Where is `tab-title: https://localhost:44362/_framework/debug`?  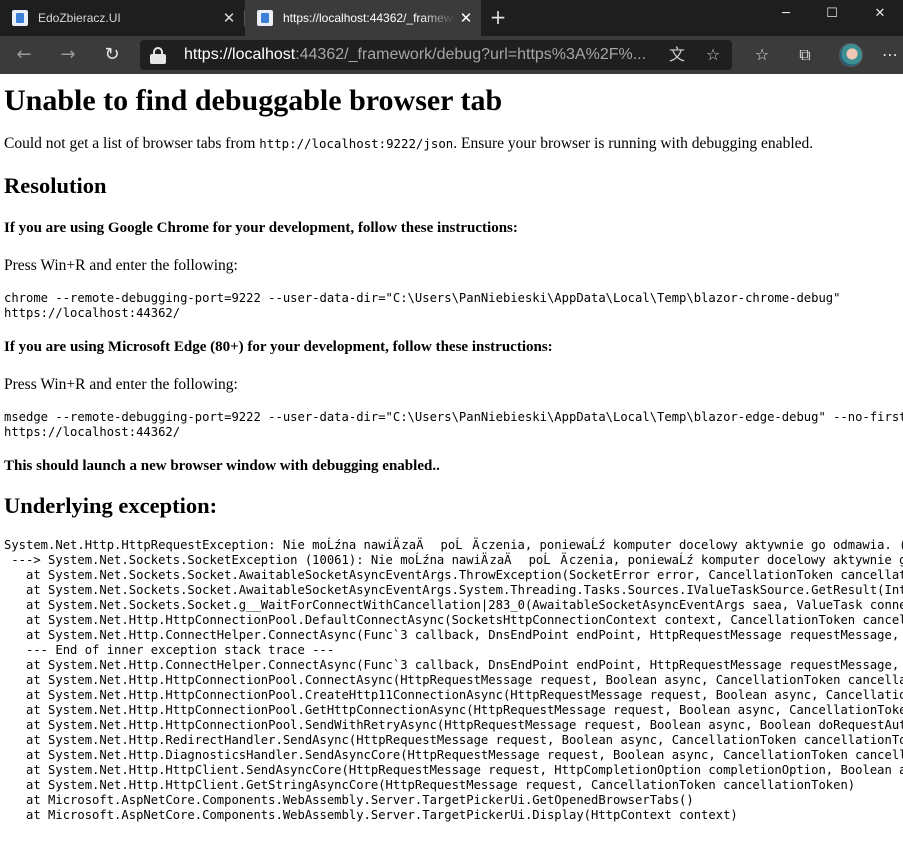 tab-title: https://localhost:44362/_framework/debug is located at coordinates (369, 18).